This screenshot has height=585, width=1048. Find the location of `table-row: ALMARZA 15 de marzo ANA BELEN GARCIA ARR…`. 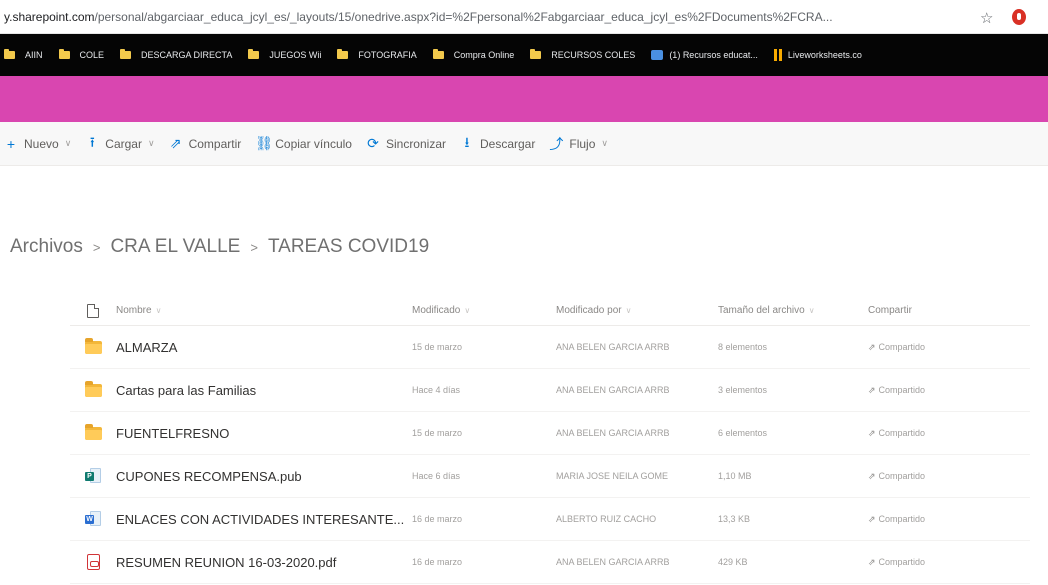

table-row: ALMARZA 15 de marzo ANA BELEN GARCIA ARR… is located at coordinates (550, 347).